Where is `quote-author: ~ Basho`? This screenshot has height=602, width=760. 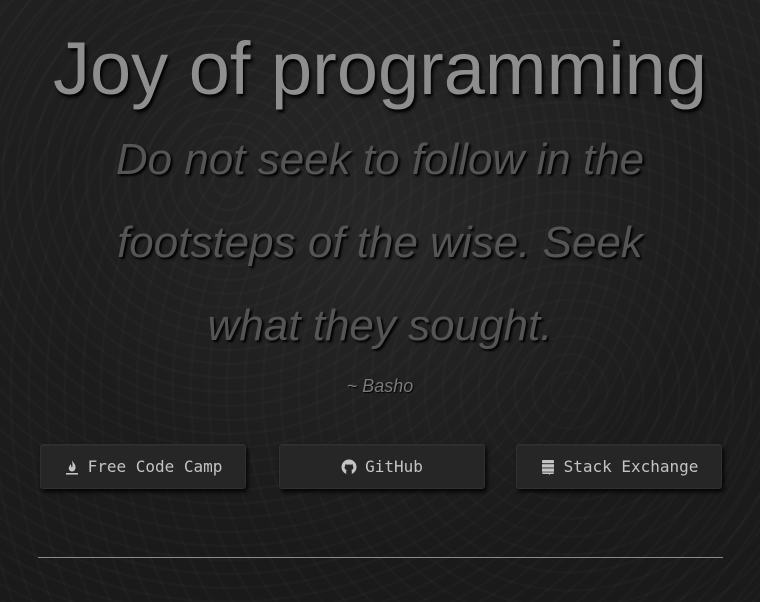
quote-author: ~ Basho is located at coordinates (380, 386).